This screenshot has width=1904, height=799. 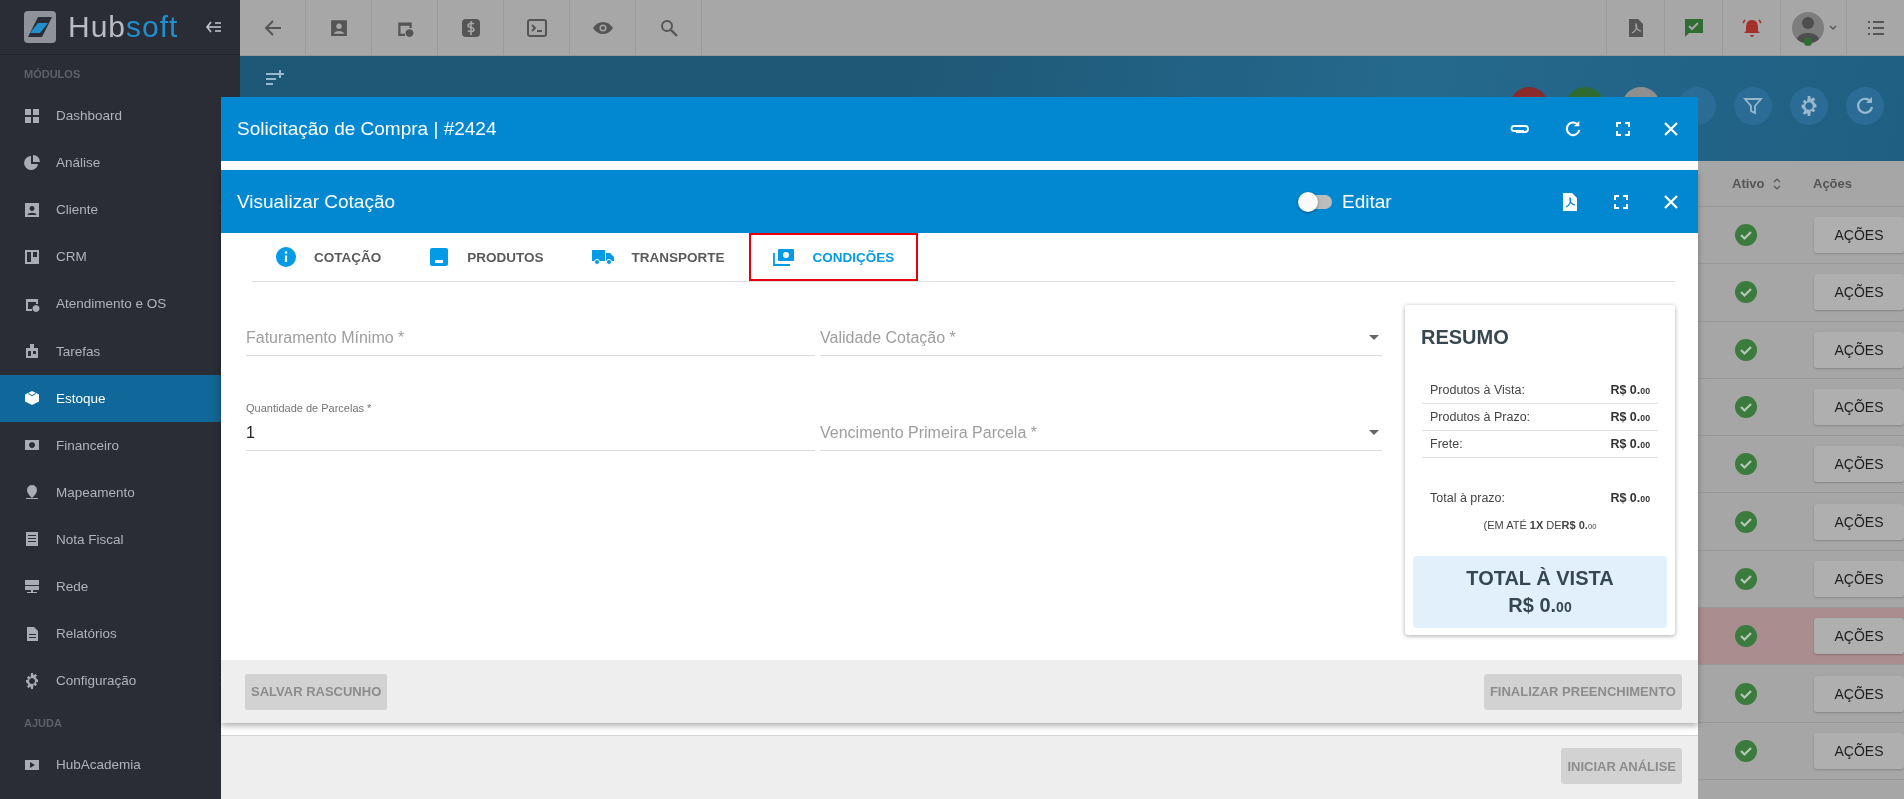 What do you see at coordinates (316, 201) in the screenshot?
I see `dialog-title: Visualizar Cotação` at bounding box center [316, 201].